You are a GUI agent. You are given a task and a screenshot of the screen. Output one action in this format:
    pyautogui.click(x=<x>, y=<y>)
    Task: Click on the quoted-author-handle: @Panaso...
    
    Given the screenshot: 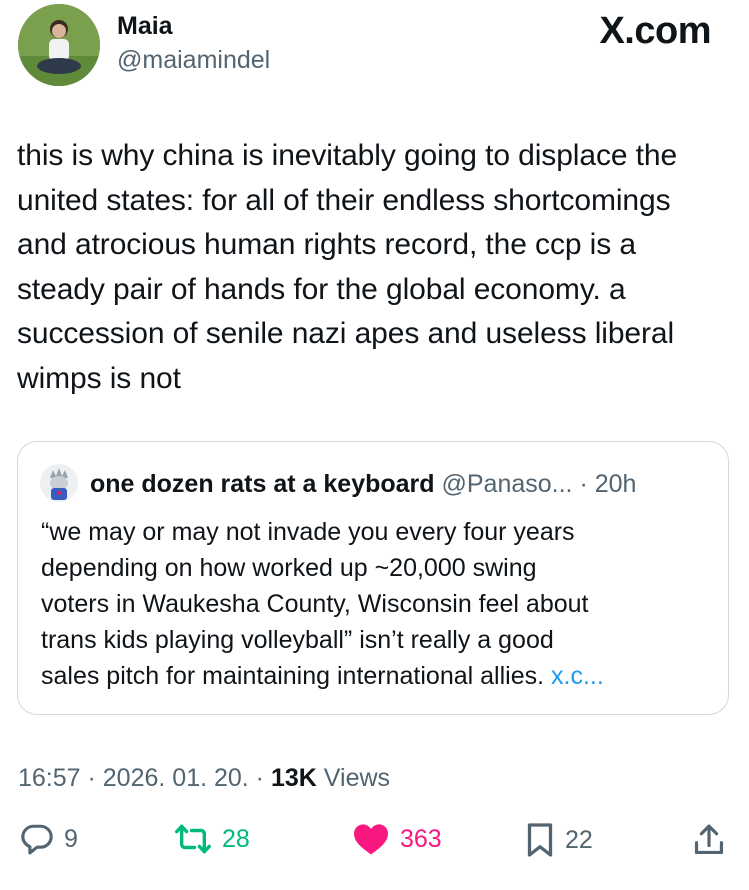 What is the action you would take?
    pyautogui.click(x=507, y=484)
    